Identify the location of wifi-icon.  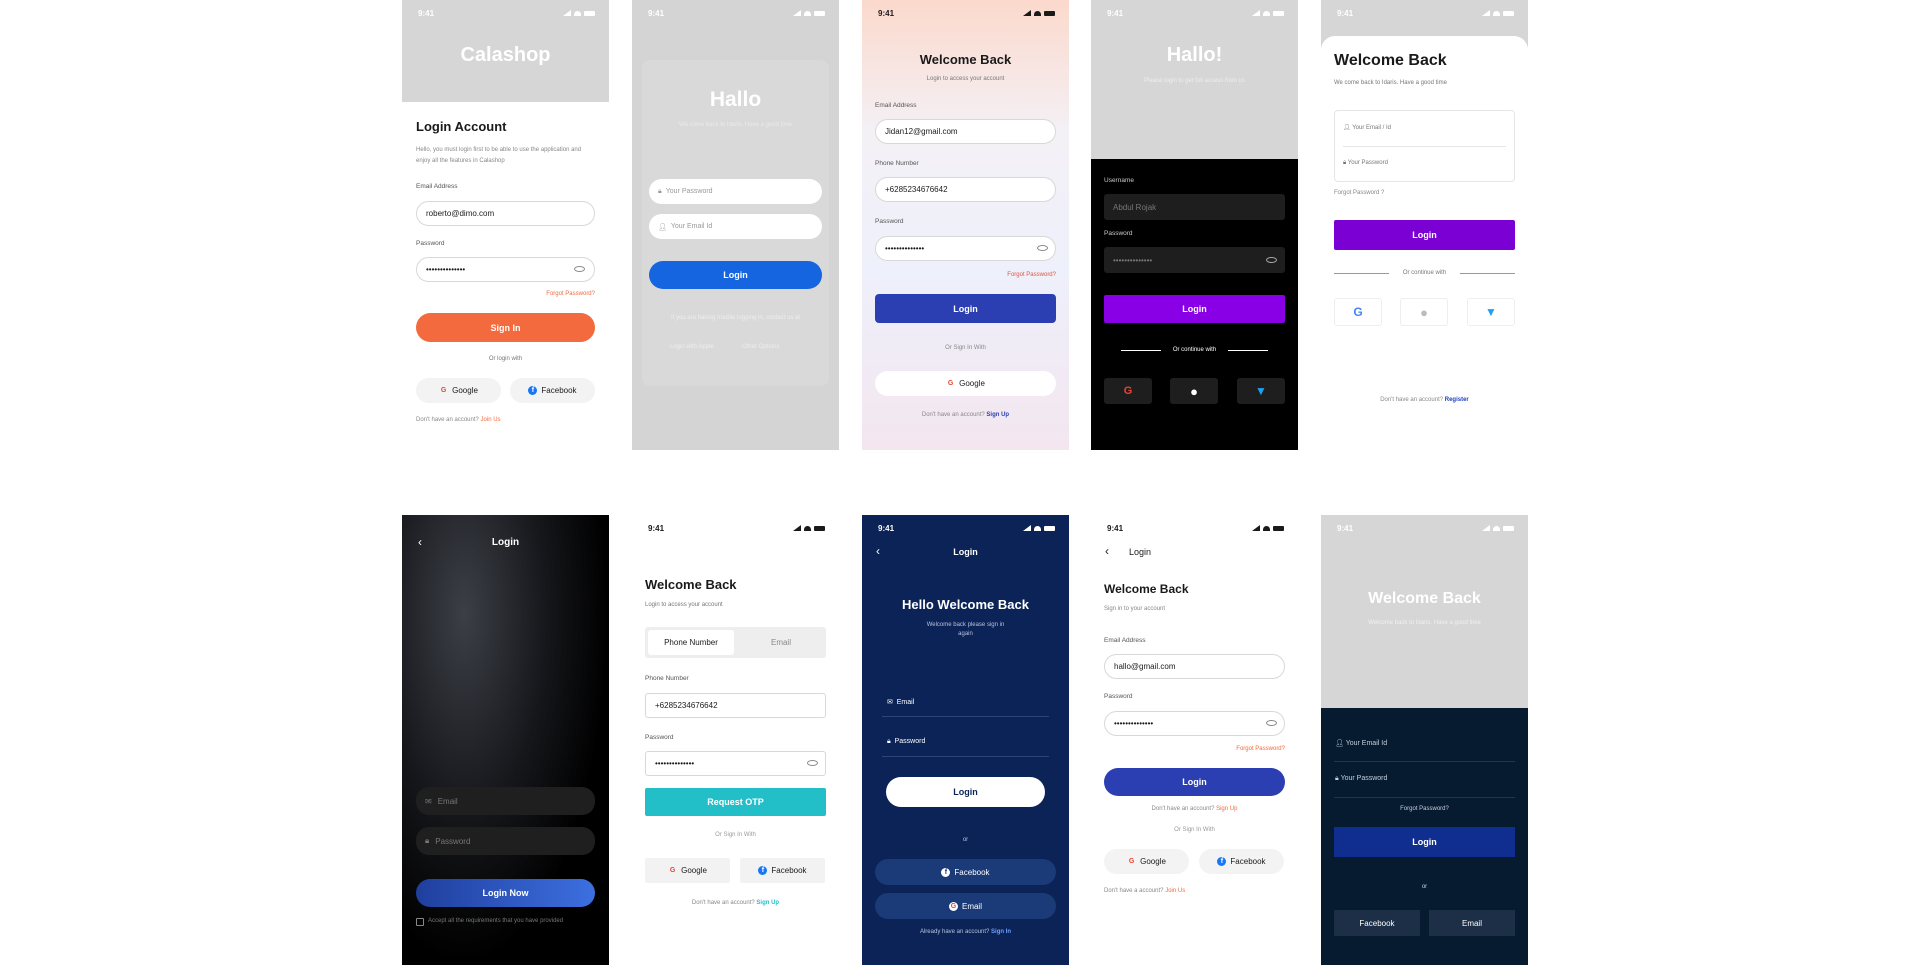
(1266, 13).